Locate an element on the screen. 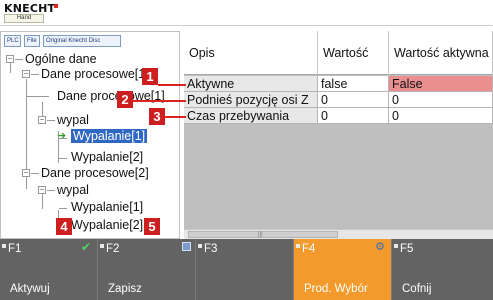 The width and height of the screenshot is (493, 300). f5-cofnij-button: F5 Cofnij is located at coordinates (442, 269).